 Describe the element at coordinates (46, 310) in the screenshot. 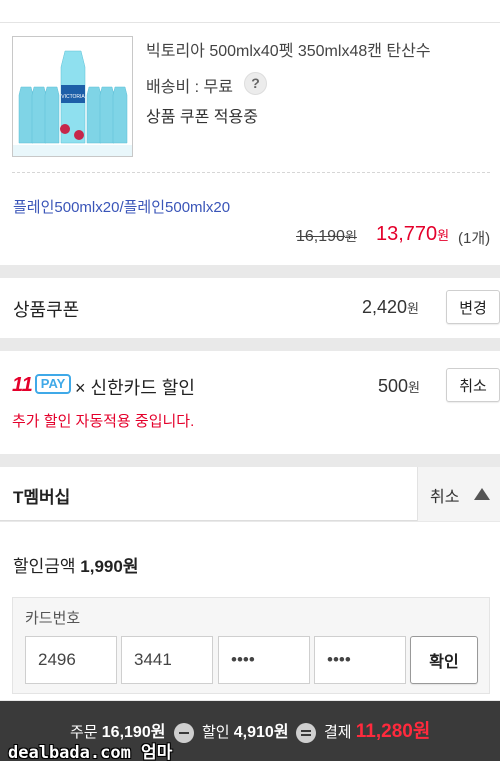

I see `coupon-label: 상품쿠폰` at that location.